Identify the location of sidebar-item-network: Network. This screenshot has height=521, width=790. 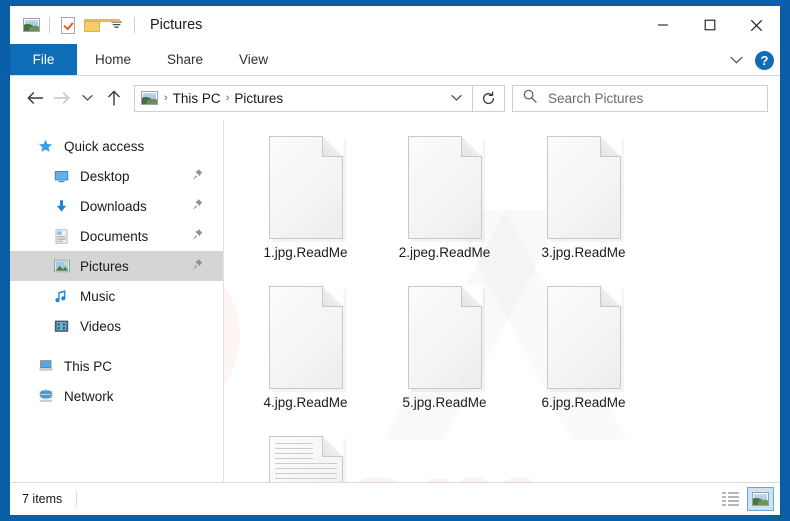
(116, 396).